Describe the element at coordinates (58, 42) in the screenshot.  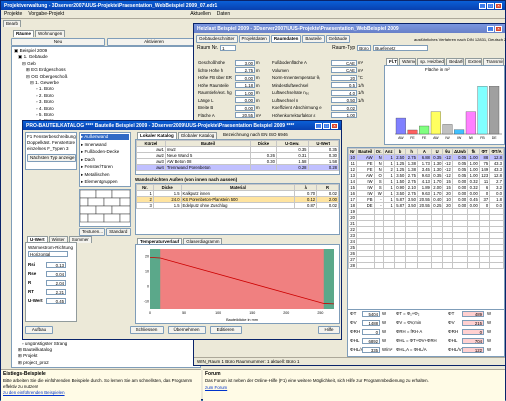
I see `new-button: Neu` at that location.